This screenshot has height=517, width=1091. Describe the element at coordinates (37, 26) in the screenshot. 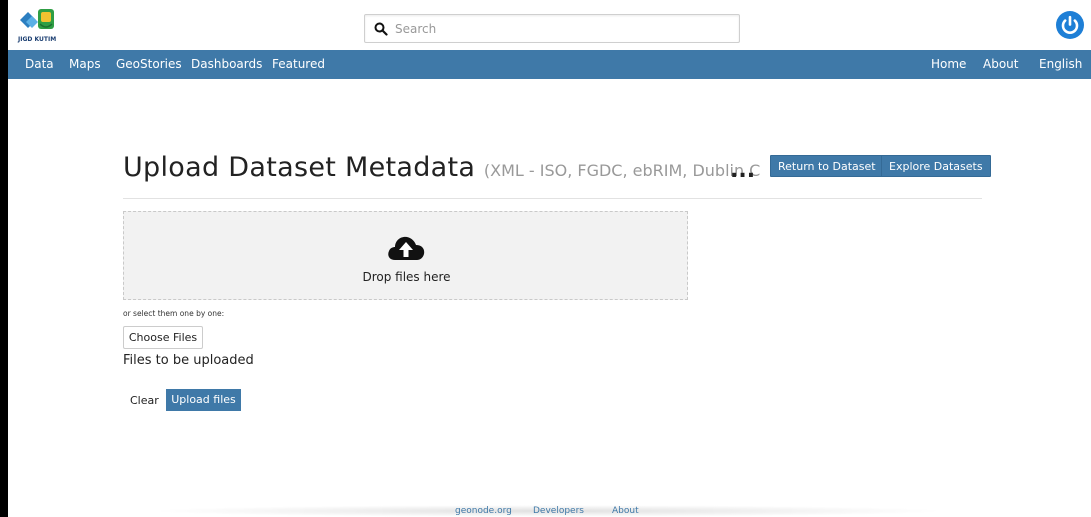

I see `site-logo: JIGD KUTIM` at that location.